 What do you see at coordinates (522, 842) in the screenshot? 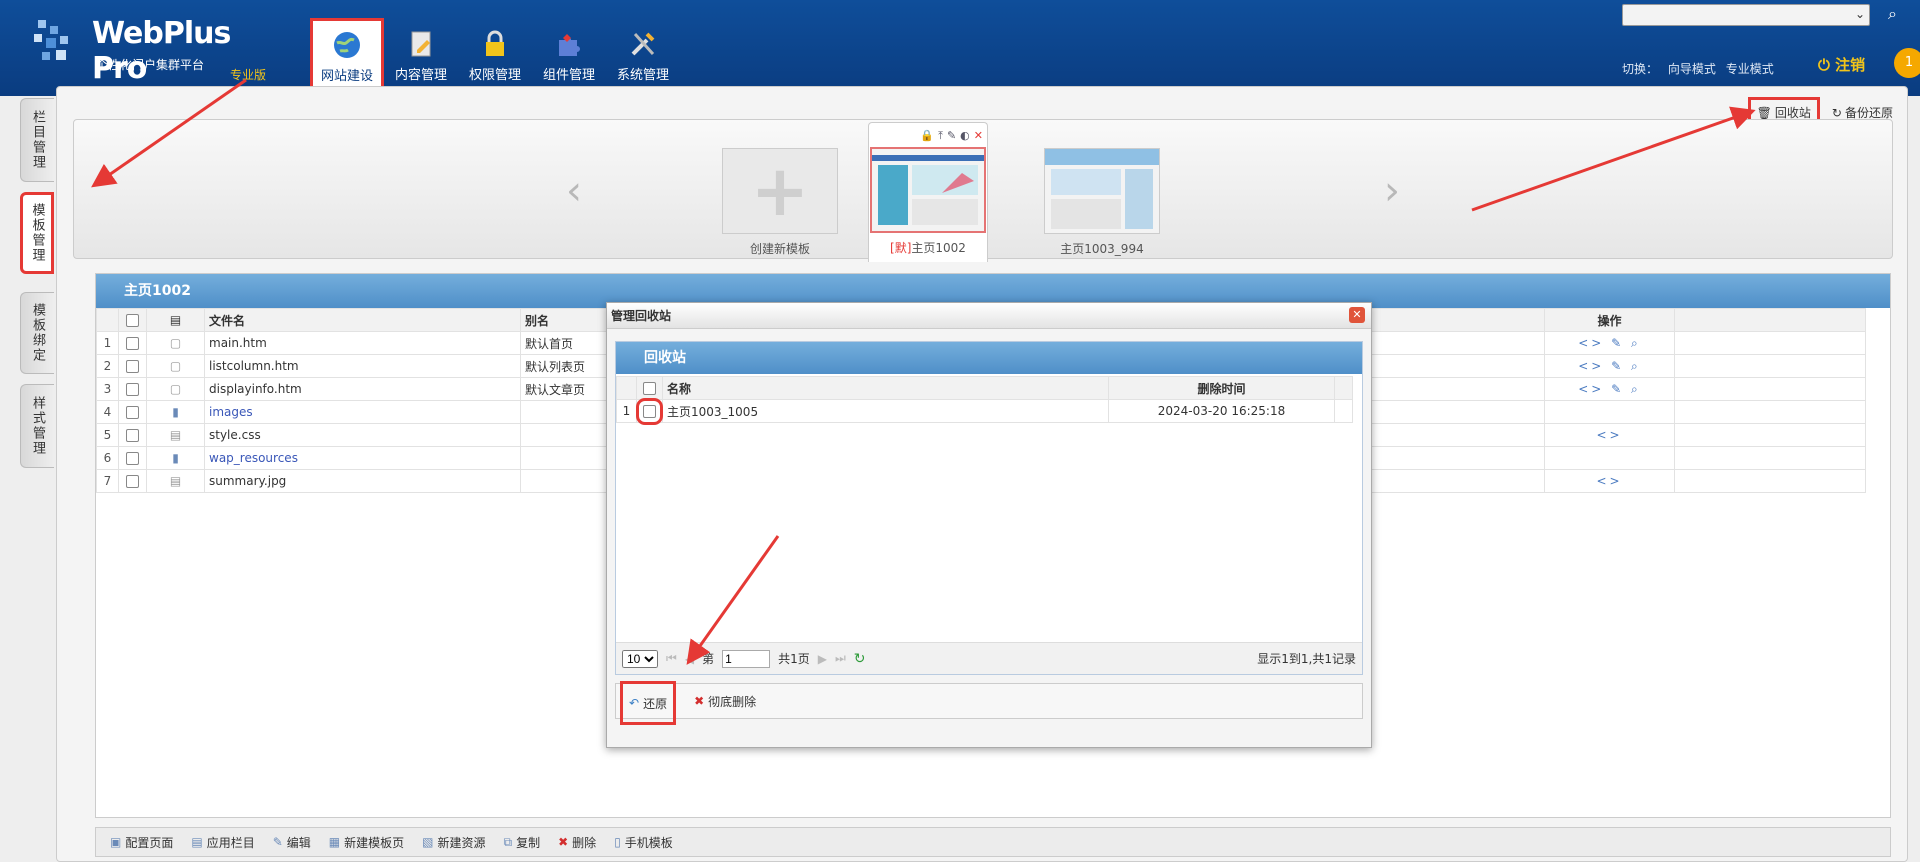
I see `copy-button: ⧉ 复制` at bounding box center [522, 842].